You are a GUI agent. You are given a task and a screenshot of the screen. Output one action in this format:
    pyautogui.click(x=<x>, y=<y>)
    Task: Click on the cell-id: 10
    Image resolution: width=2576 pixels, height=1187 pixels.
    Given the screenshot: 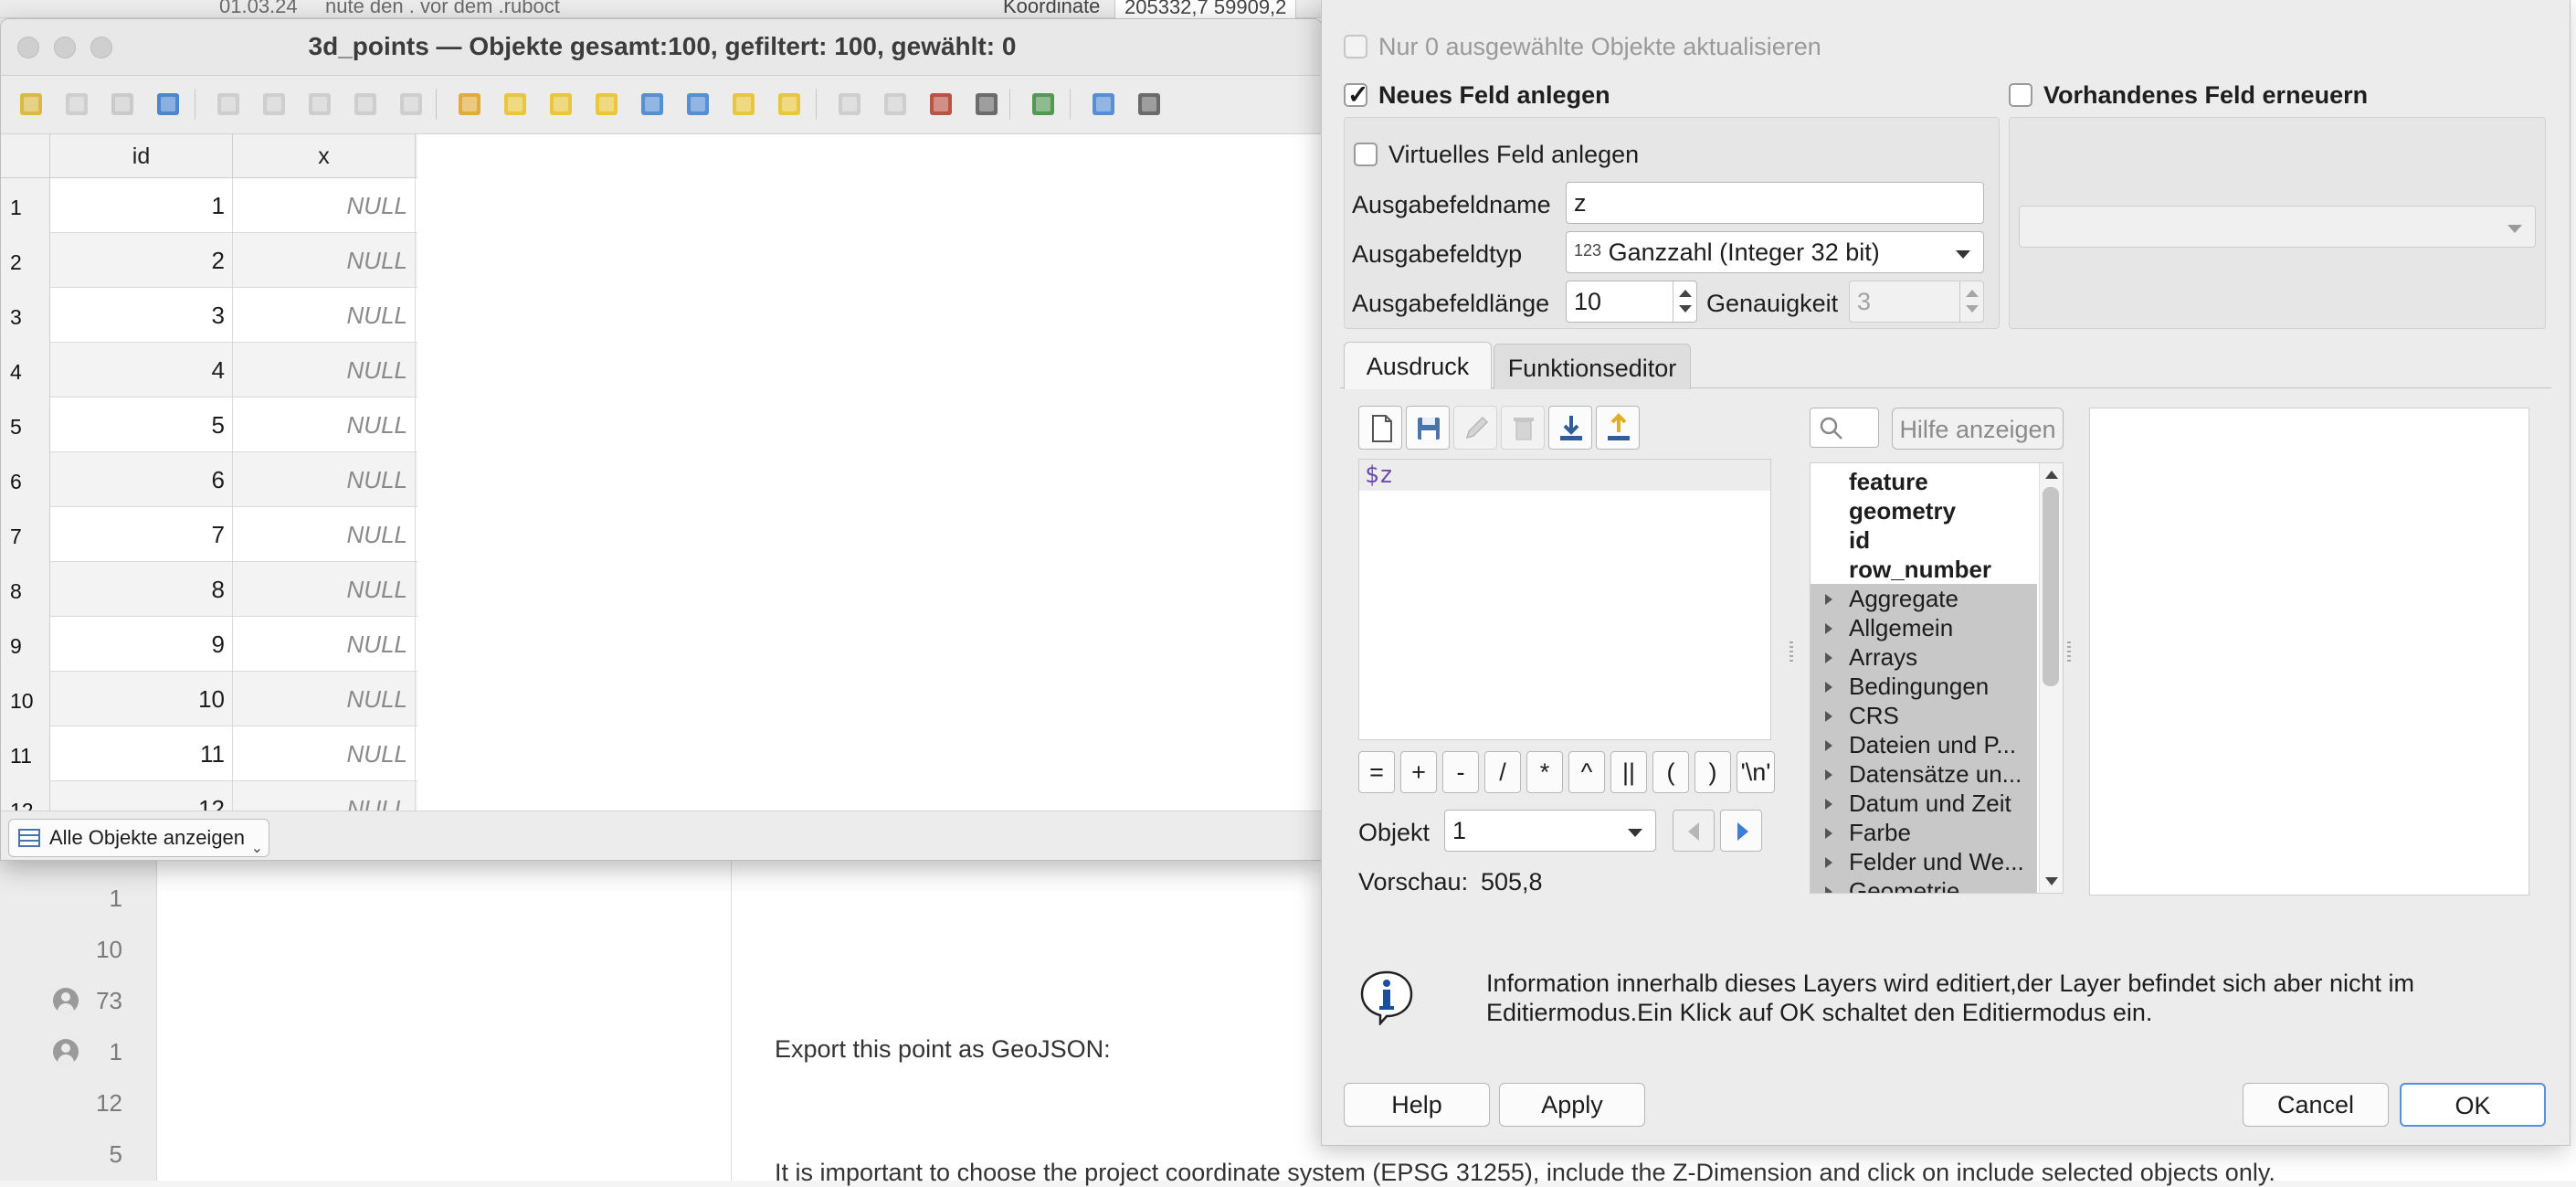 What is the action you would take?
    pyautogui.click(x=141, y=699)
    